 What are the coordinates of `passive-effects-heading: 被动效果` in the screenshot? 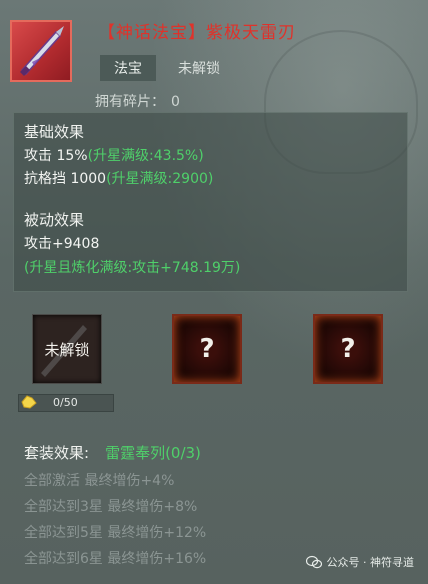 It's located at (54, 220).